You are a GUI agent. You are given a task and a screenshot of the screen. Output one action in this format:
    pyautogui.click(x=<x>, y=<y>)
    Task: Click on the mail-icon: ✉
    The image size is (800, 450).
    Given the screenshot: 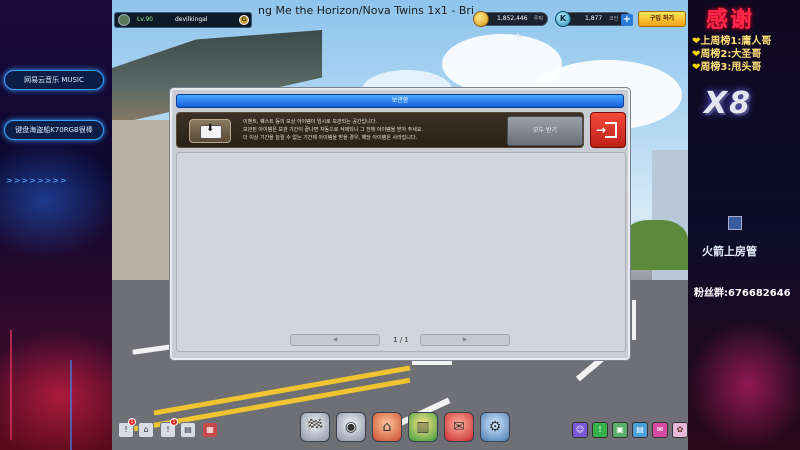 What is the action you would take?
    pyautogui.click(x=459, y=427)
    